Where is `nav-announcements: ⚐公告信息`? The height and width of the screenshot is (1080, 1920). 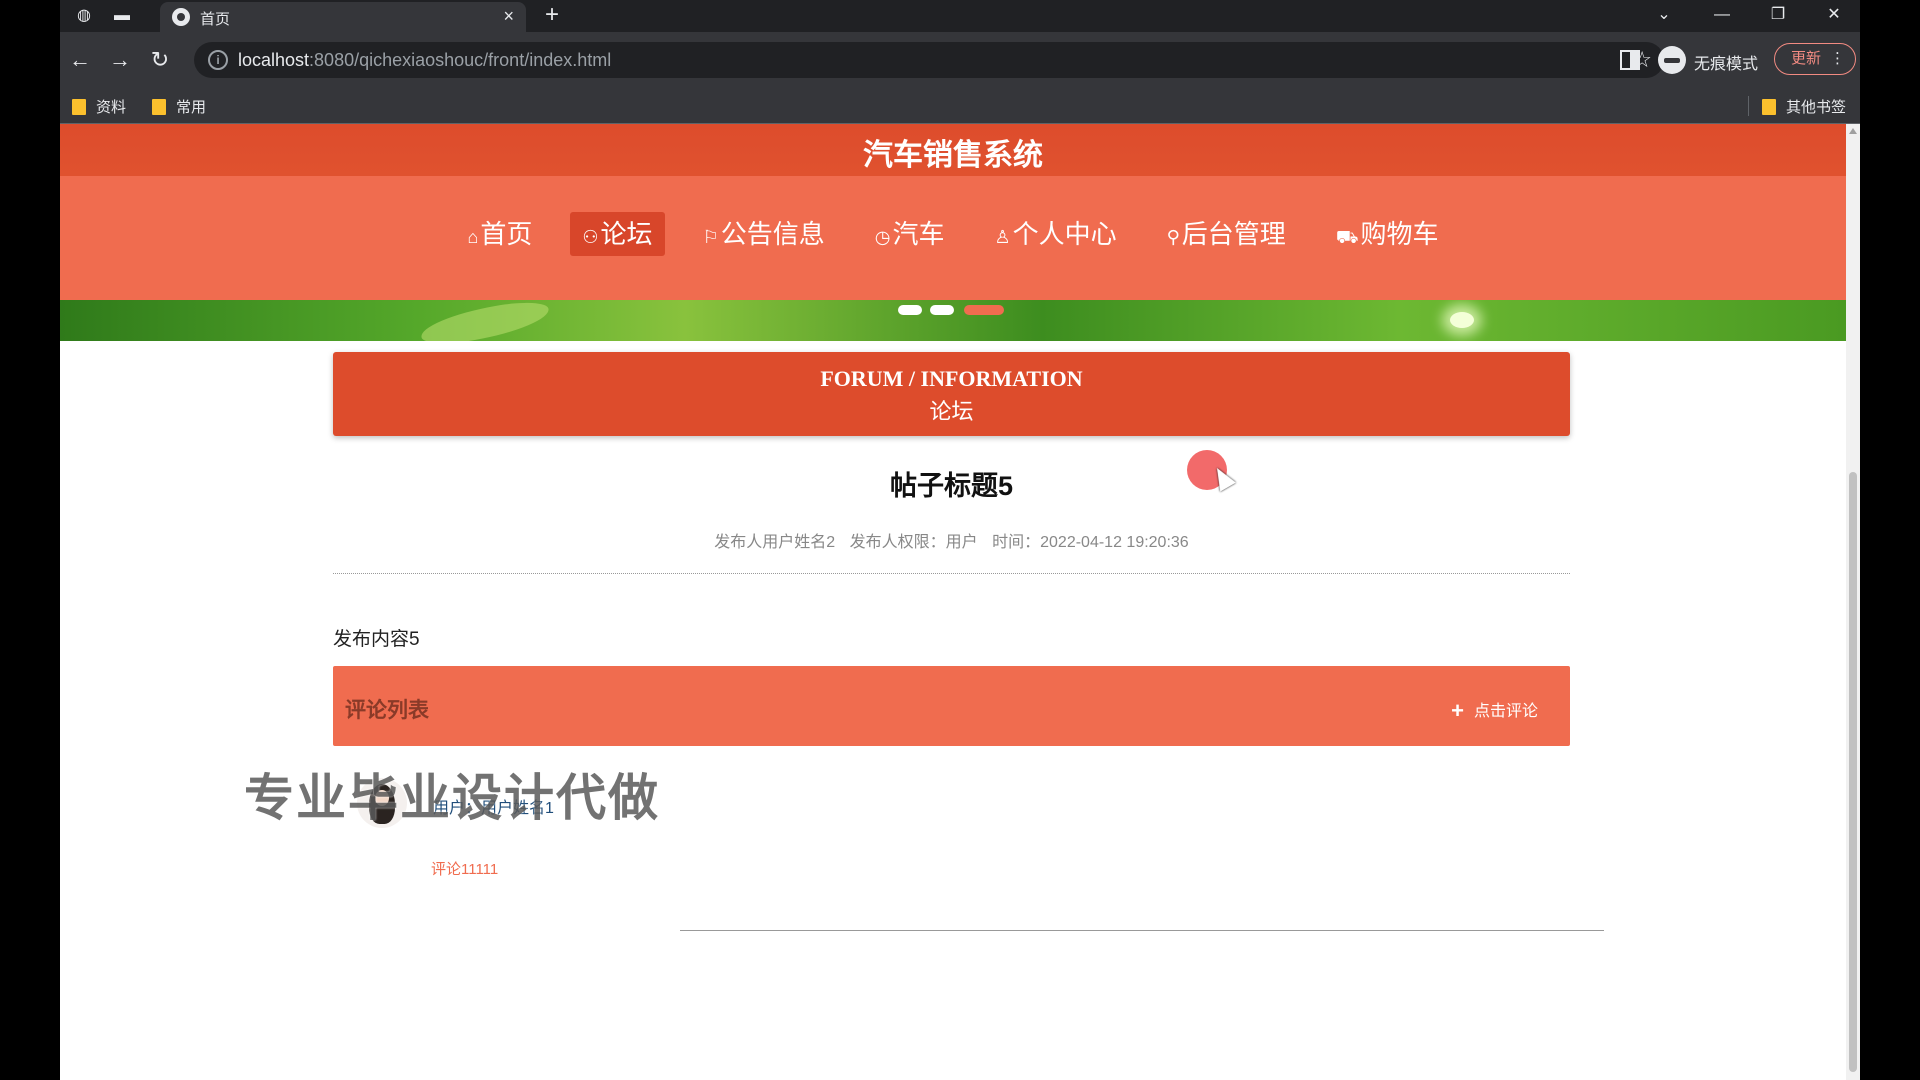 nav-announcements: ⚐公告信息 is located at coordinates (764, 234).